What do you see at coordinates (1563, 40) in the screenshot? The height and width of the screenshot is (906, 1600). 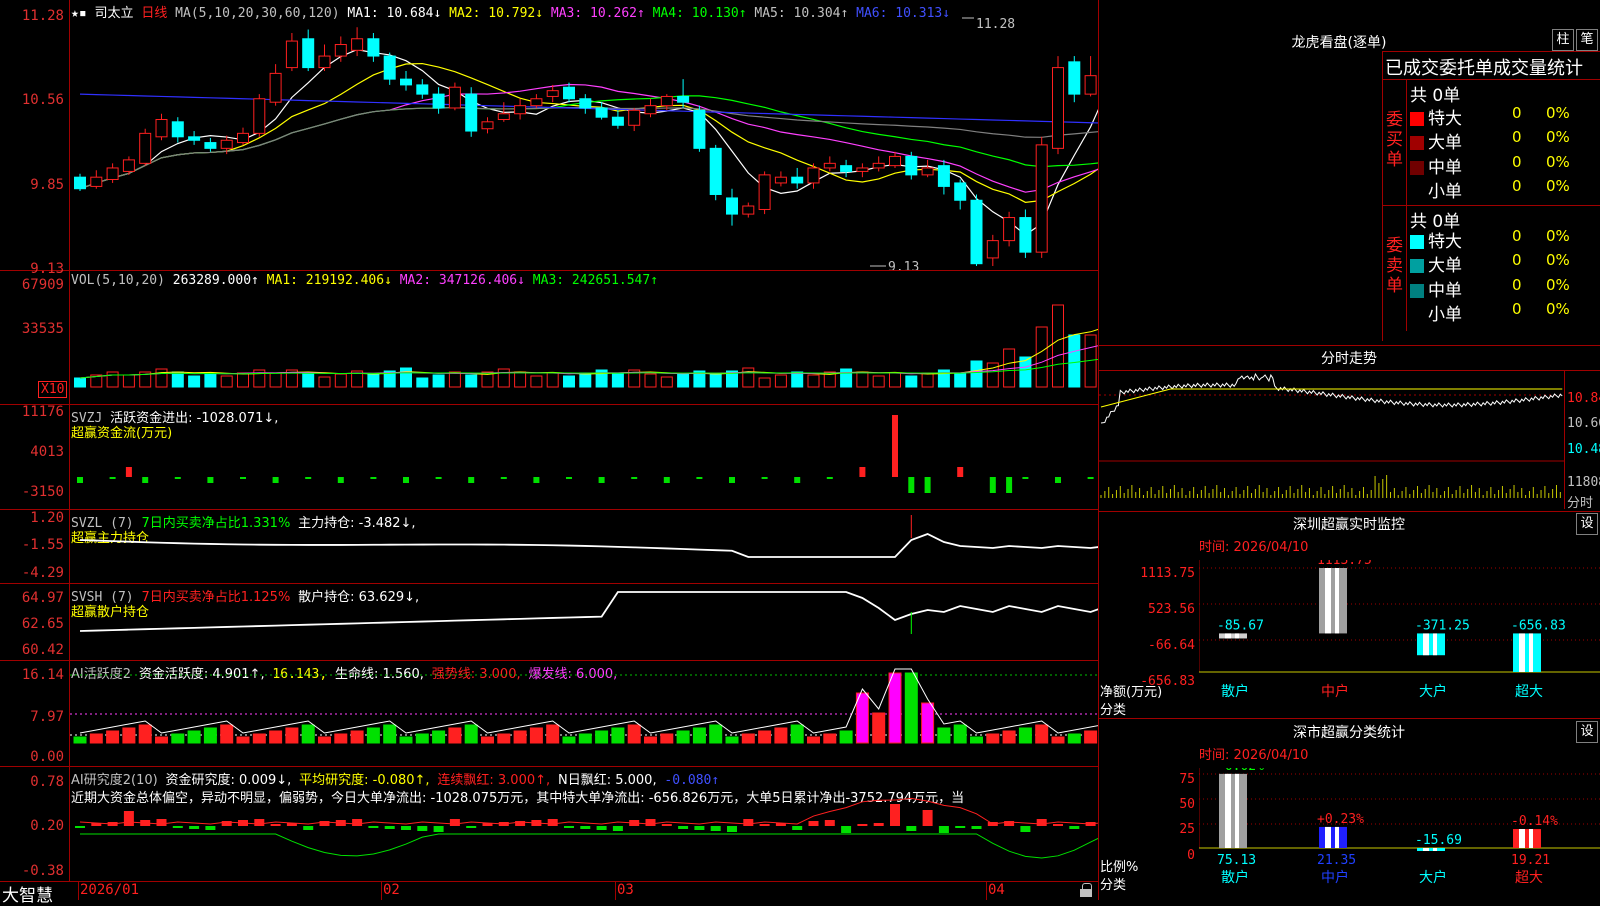 I see `bar-mode-button: 柱` at bounding box center [1563, 40].